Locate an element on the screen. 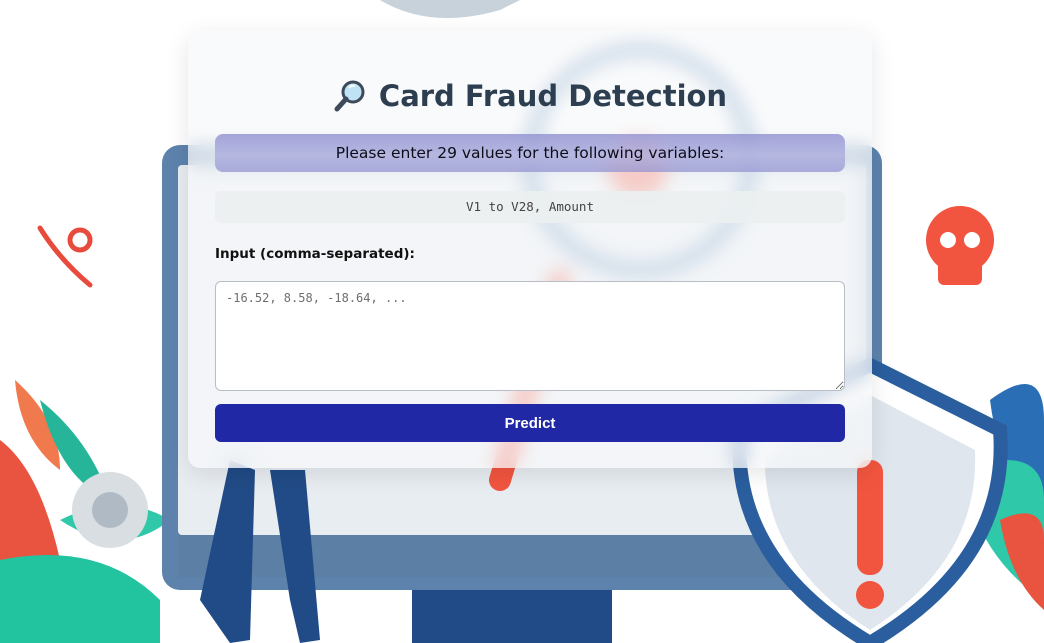 The width and height of the screenshot is (1044, 643). page-title: Card Fraud Detection is located at coordinates (530, 96).